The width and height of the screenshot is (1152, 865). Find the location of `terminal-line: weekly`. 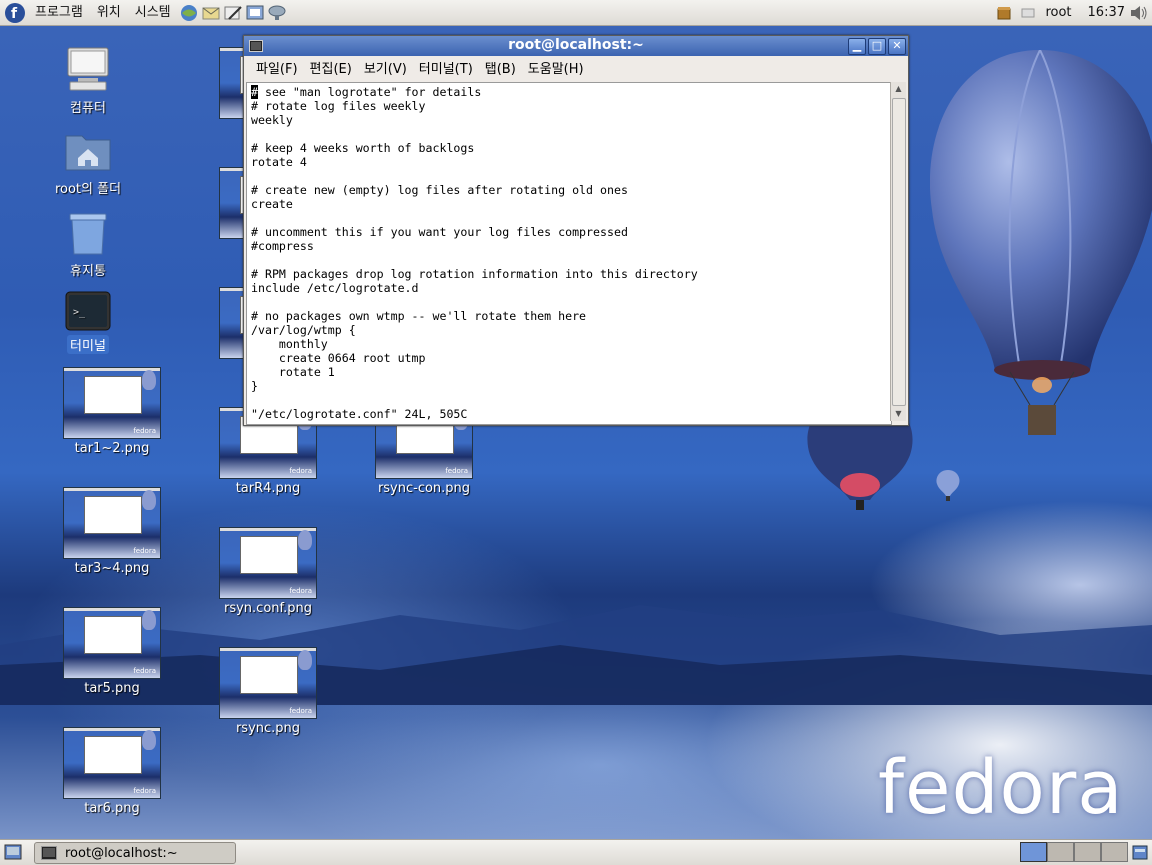

terminal-line: weekly is located at coordinates (272, 120).